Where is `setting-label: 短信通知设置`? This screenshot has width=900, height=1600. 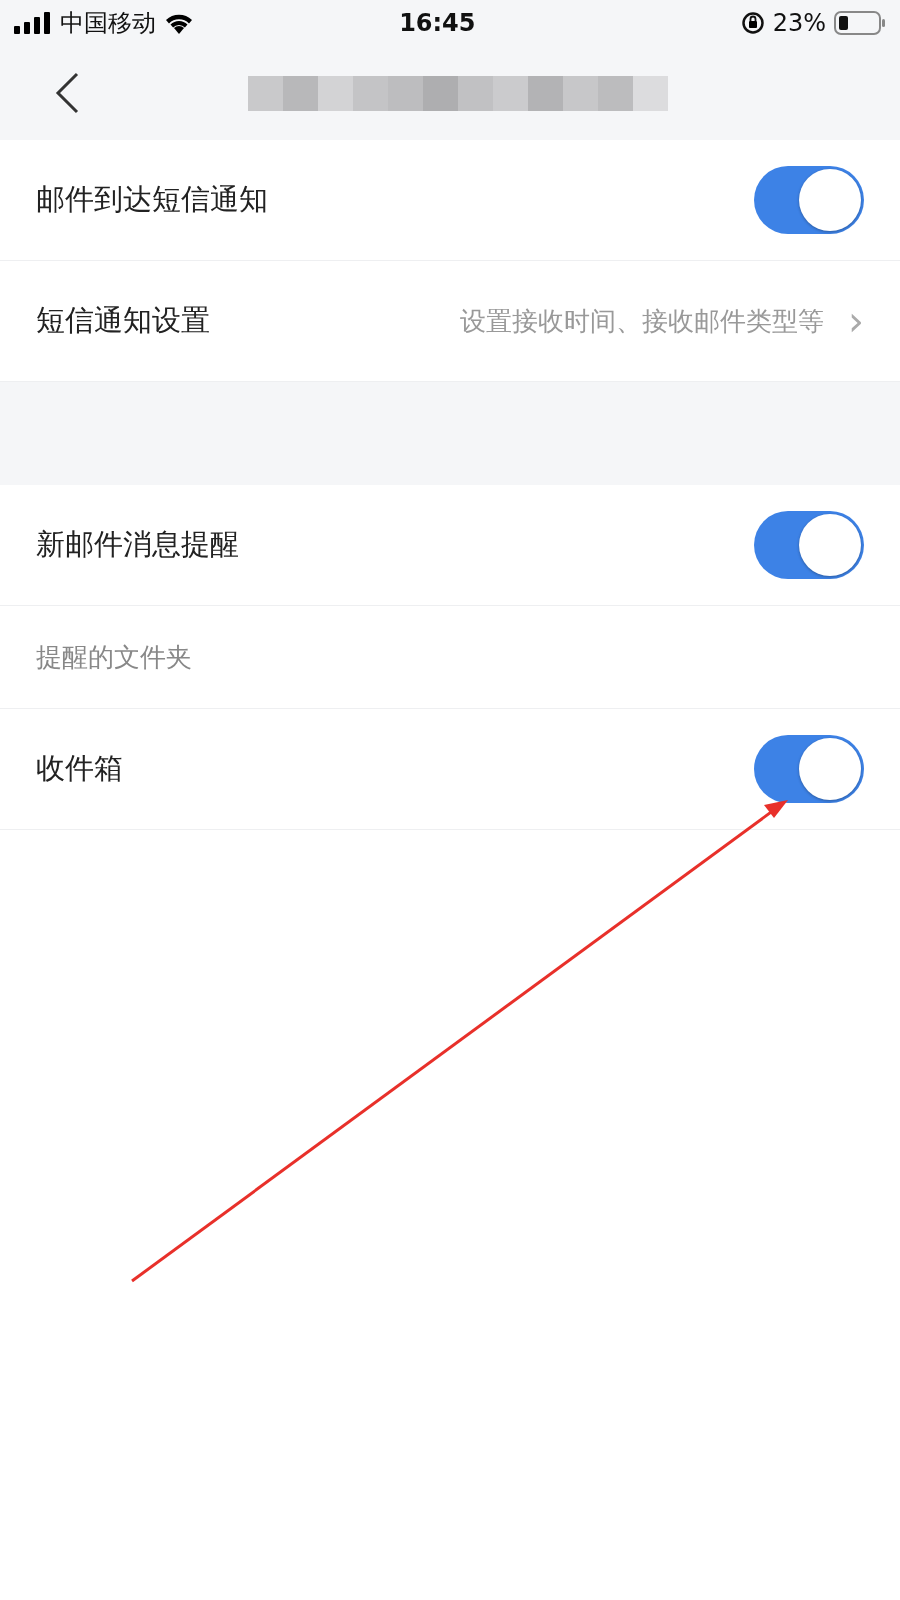
setting-label: 短信通知设置 is located at coordinates (123, 321).